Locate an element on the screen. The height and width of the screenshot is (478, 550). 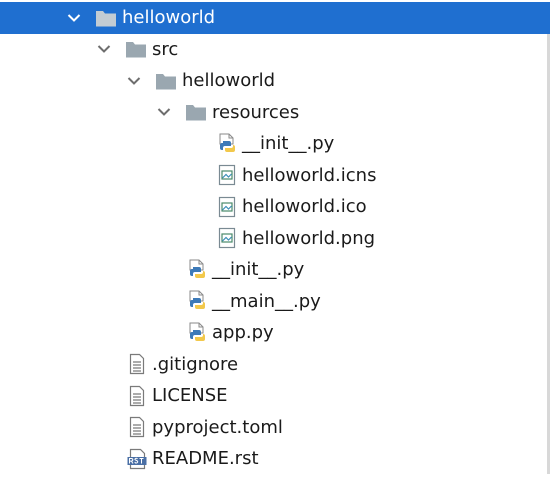
tree-item-helloworld-png: helloworld.png is located at coordinates (275, 239).